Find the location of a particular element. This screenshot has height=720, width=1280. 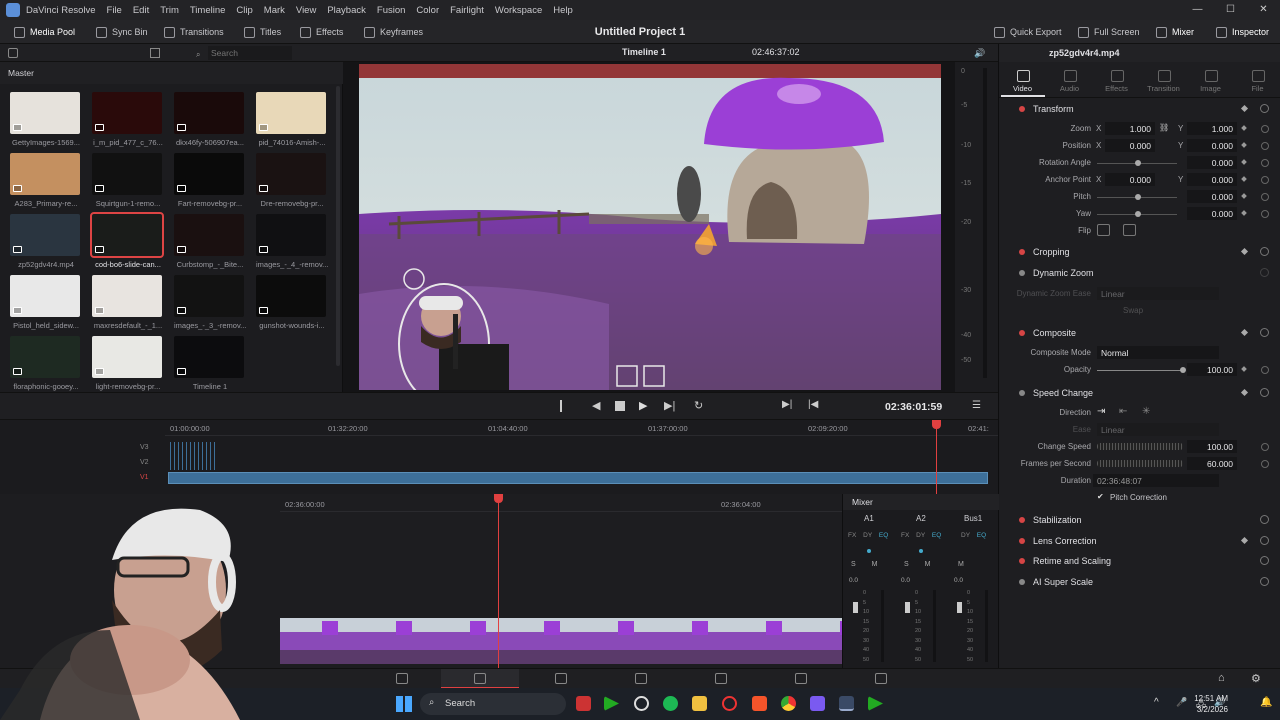

media-clip-thumbnail: Timeline 1 is located at coordinates (210, 365).